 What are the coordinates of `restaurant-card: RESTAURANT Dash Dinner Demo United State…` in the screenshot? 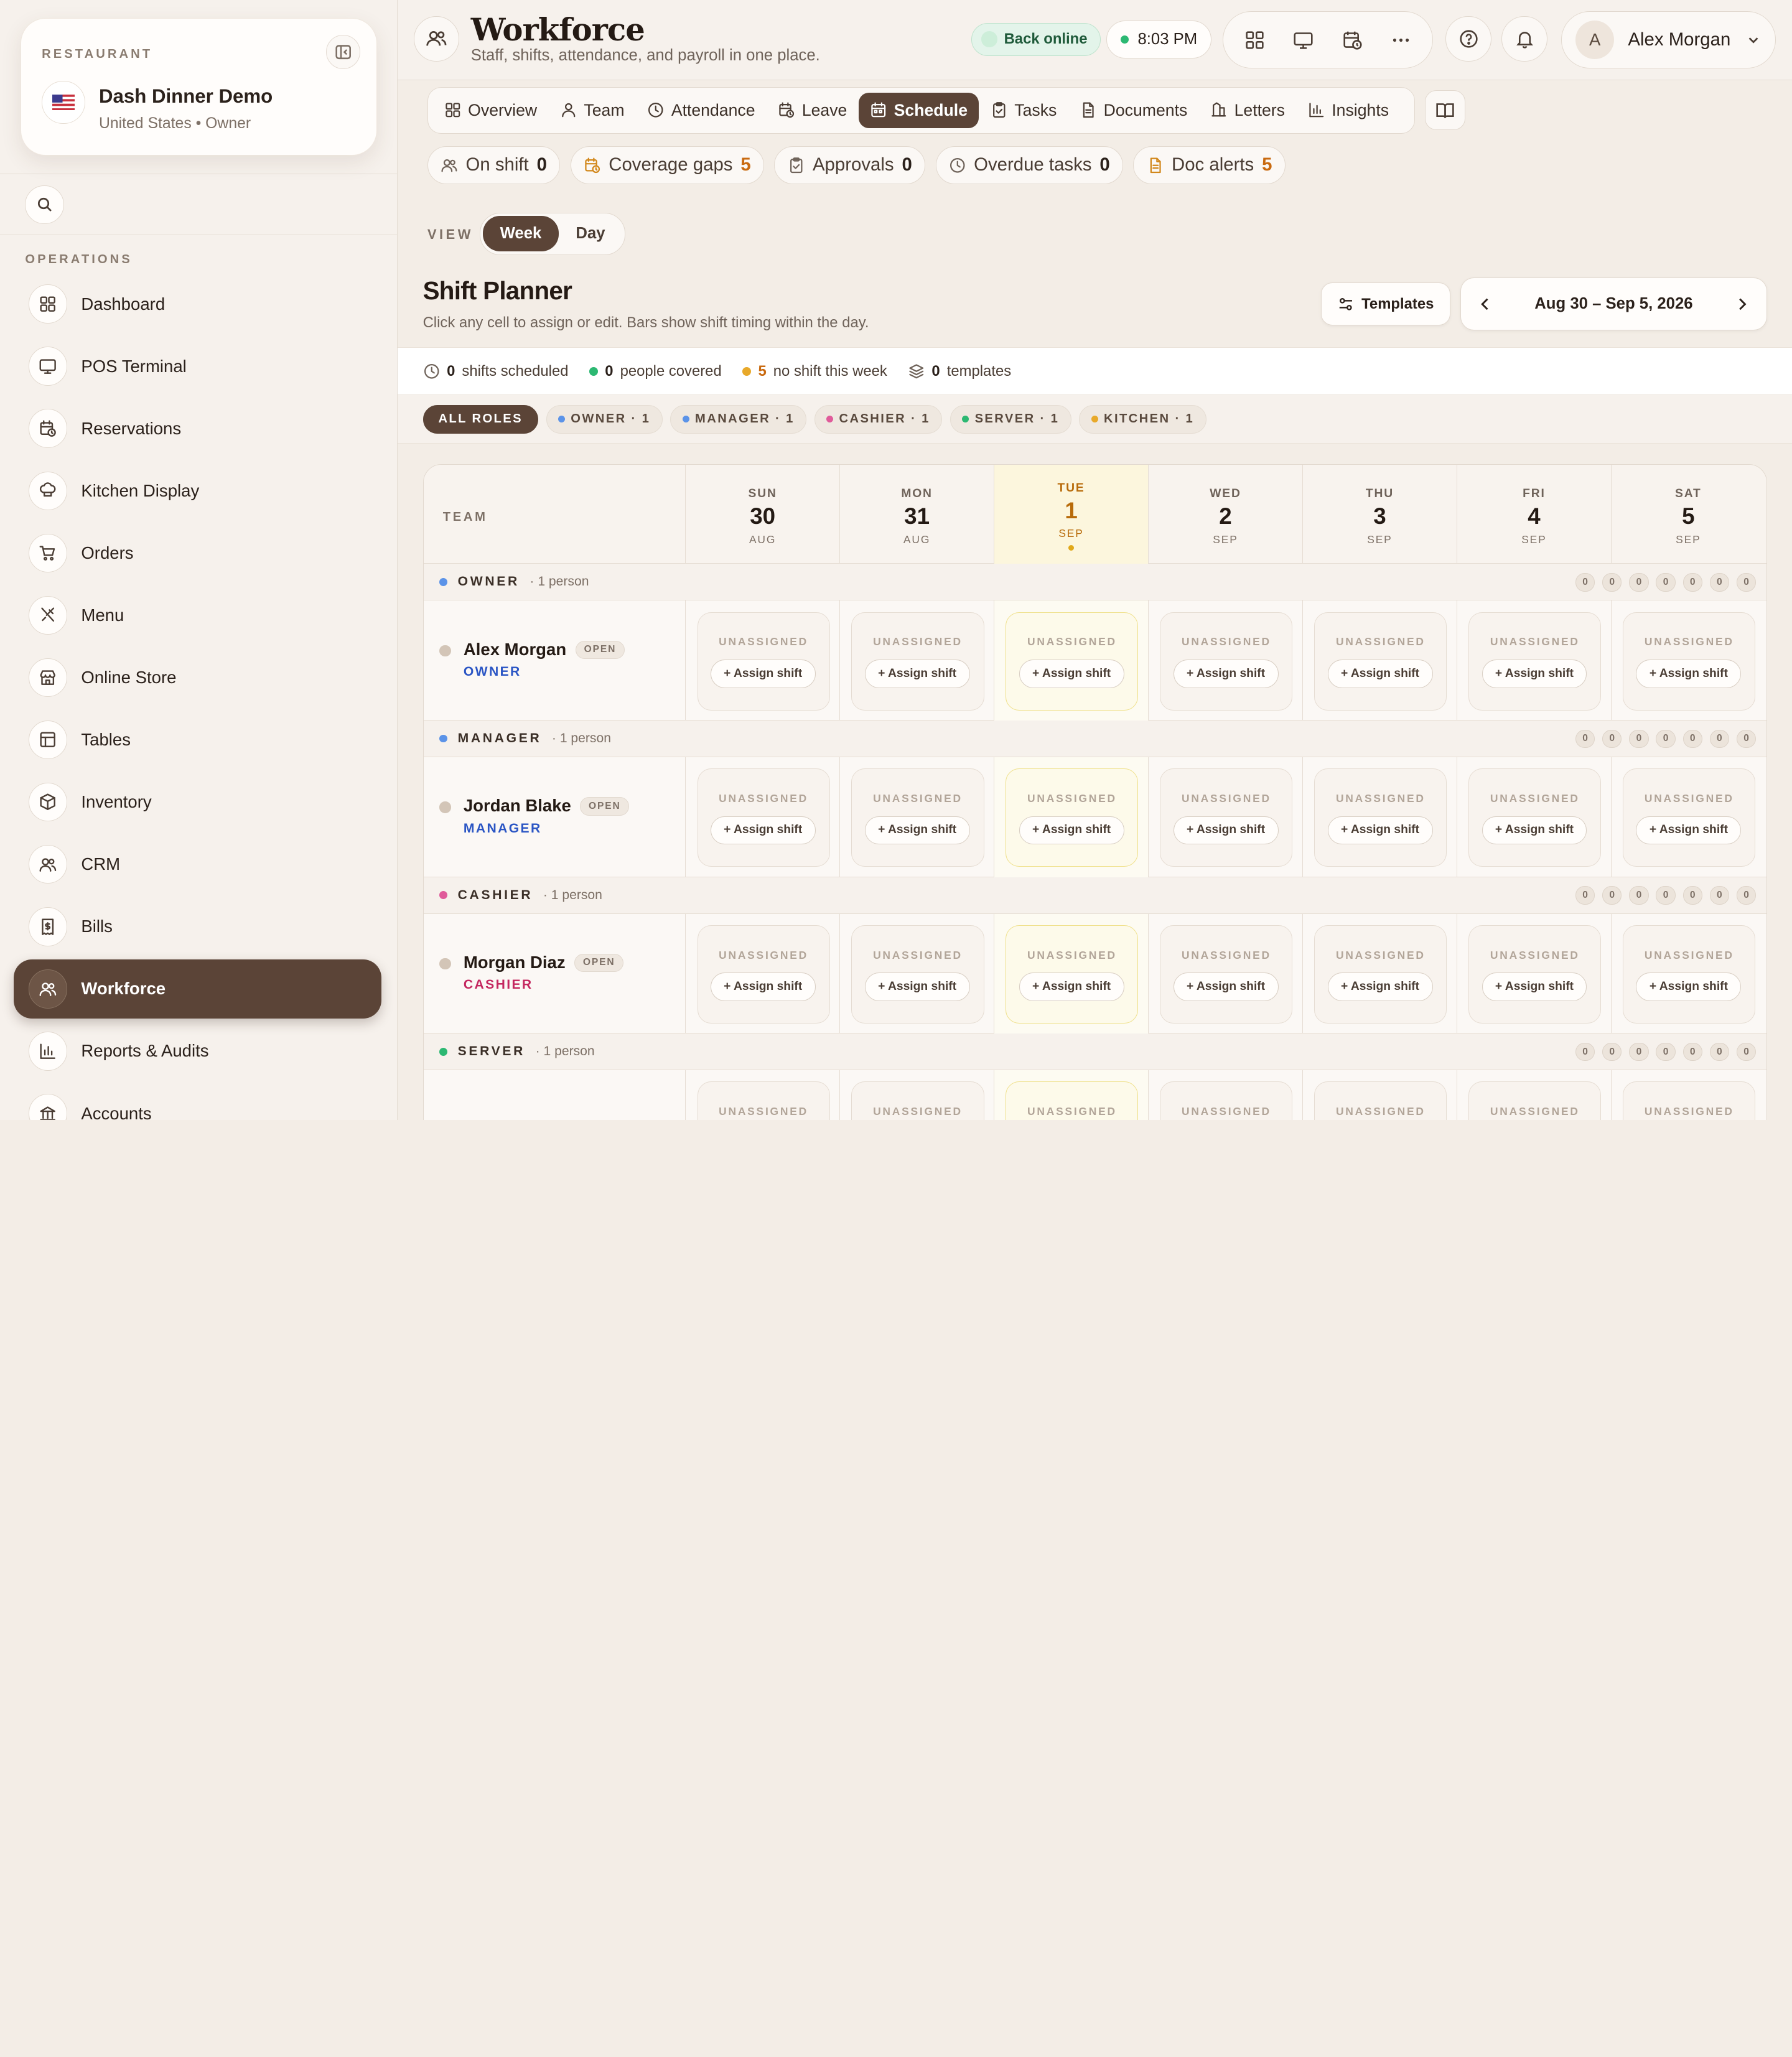 It's located at (199, 87).